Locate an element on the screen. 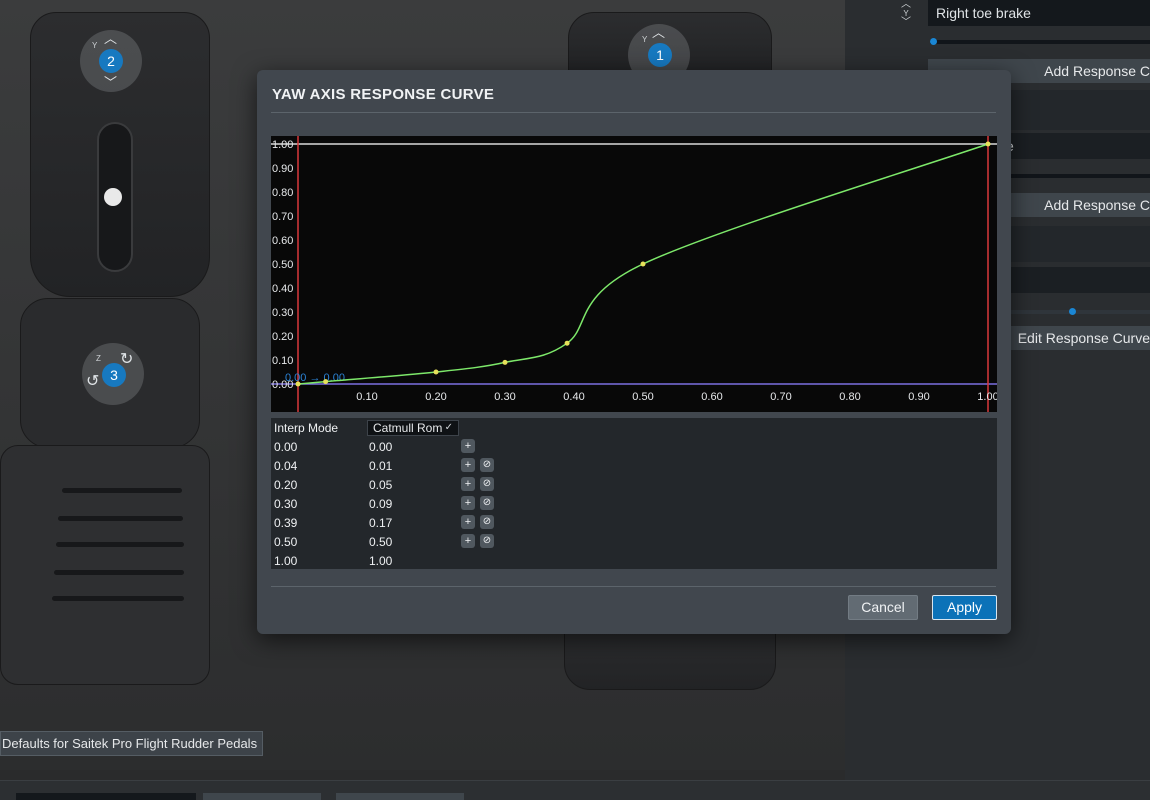 This screenshot has height=800, width=1150. axis-badge-2: ︿ Y 2 ﹀ is located at coordinates (111, 61).